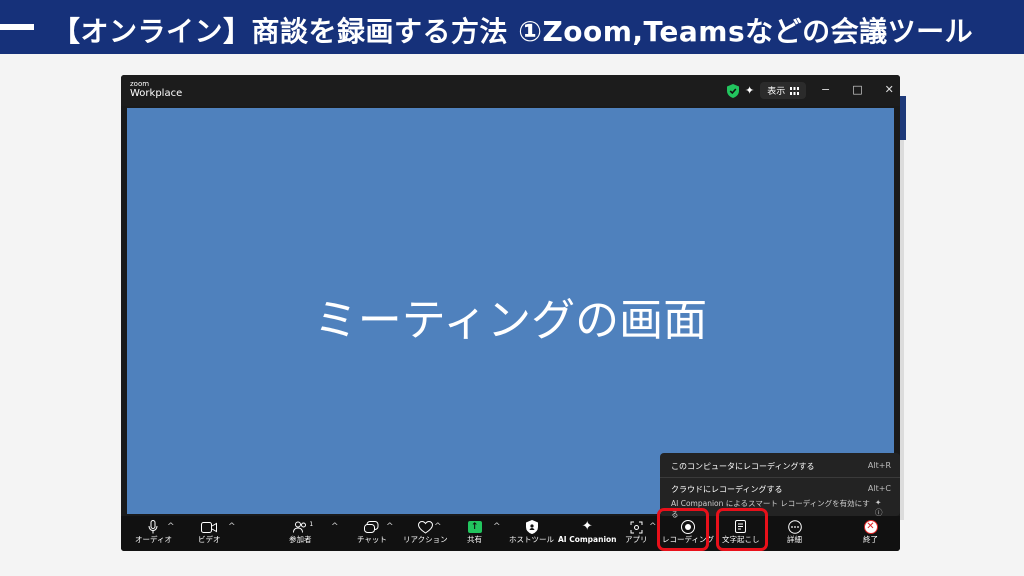  Describe the element at coordinates (636, 527) in the screenshot. I see `apps-icon` at that location.